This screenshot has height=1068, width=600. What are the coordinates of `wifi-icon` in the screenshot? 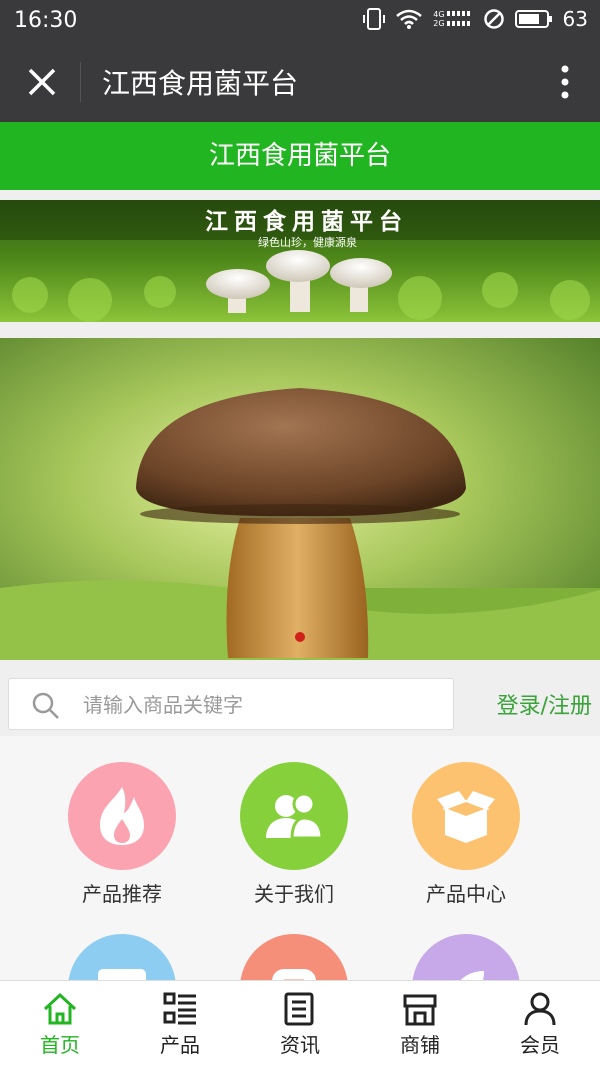 It's located at (409, 19).